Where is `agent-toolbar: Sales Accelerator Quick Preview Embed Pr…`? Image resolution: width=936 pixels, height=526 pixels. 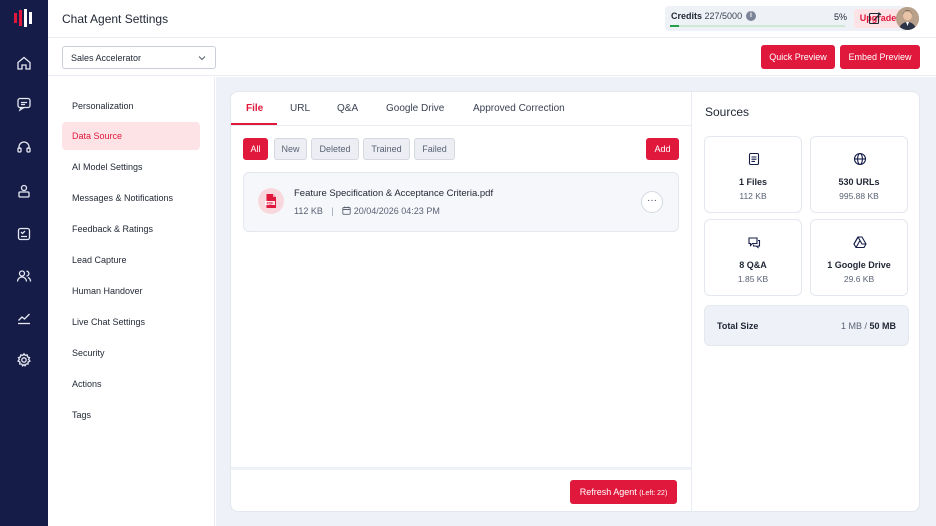
agent-toolbar: Sales Accelerator Quick Preview Embed Pr… is located at coordinates (492, 57).